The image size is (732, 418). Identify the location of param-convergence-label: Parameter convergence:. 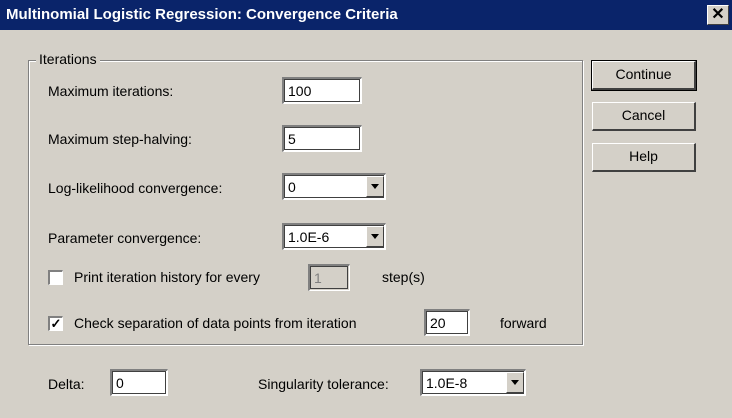
(125, 238).